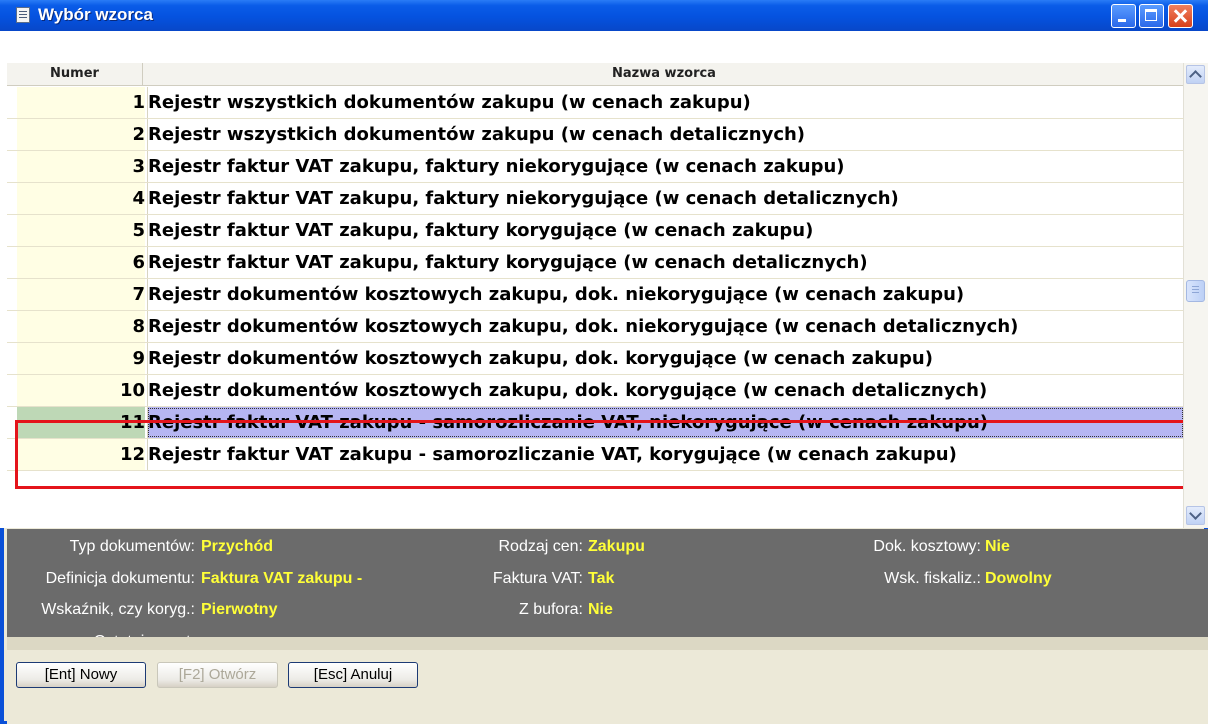 The width and height of the screenshot is (1208, 724). What do you see at coordinates (132, 422) in the screenshot?
I see `row-number: 11` at bounding box center [132, 422].